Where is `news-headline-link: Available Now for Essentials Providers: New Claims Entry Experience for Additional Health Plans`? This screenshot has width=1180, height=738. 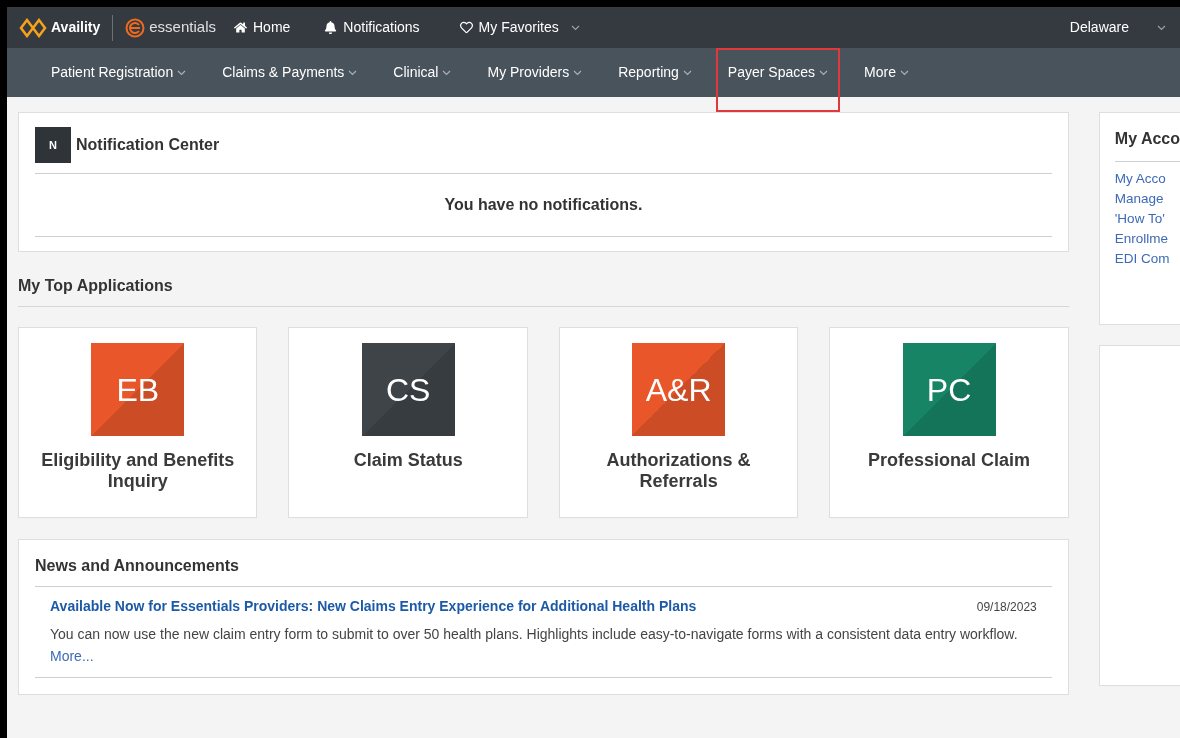
news-headline-link: Available Now for Essentials Providers: New Claims Entry Experience for Additional Health Plans is located at coordinates (373, 606).